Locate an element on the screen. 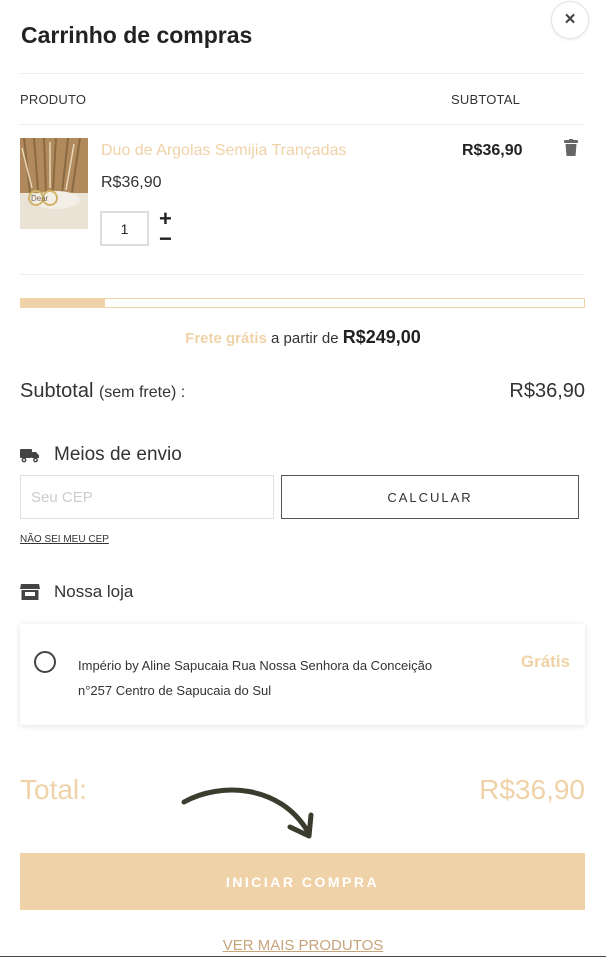 The height and width of the screenshot is (979, 606). see-more-products-link: VER MAIS PRODUTOS is located at coordinates (303, 945).